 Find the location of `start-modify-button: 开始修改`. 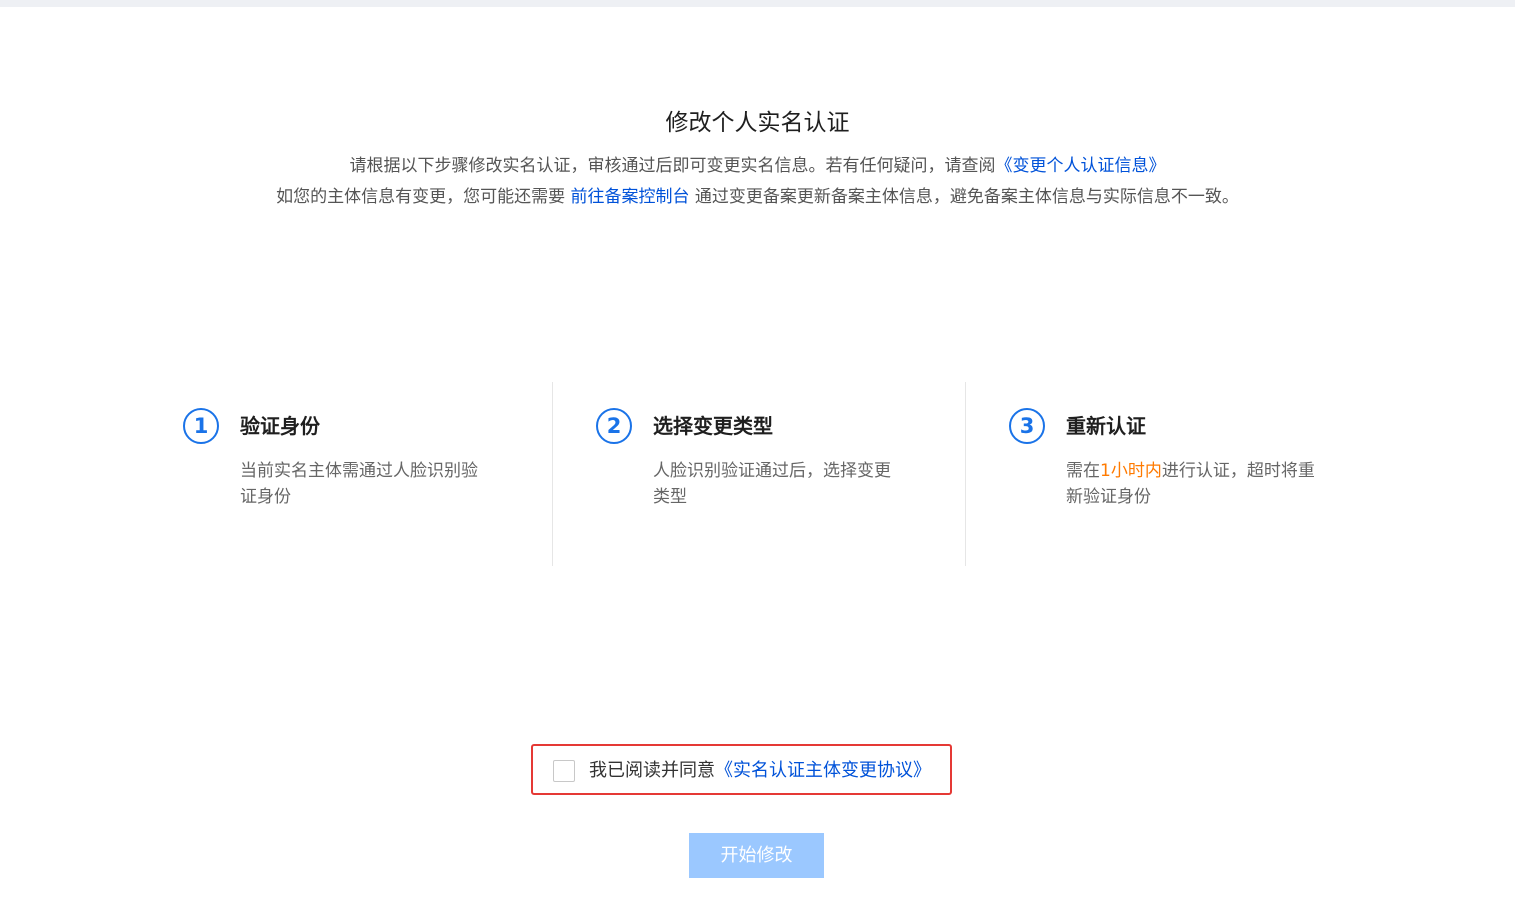

start-modify-button: 开始修改 is located at coordinates (756, 855).